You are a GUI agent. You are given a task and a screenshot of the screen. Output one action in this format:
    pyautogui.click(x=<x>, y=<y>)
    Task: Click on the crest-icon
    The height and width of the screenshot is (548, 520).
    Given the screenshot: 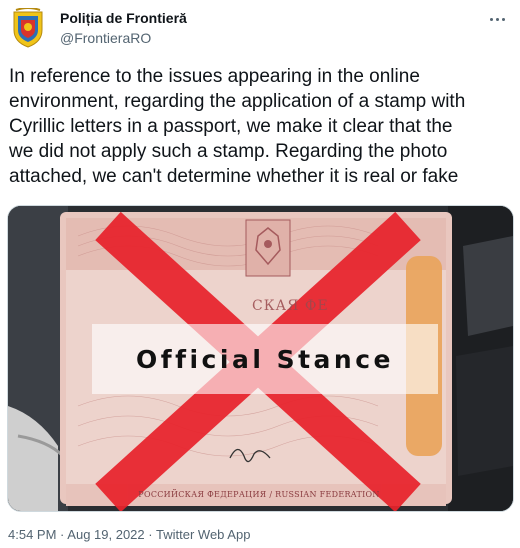 What is the action you would take?
    pyautogui.click(x=28, y=27)
    